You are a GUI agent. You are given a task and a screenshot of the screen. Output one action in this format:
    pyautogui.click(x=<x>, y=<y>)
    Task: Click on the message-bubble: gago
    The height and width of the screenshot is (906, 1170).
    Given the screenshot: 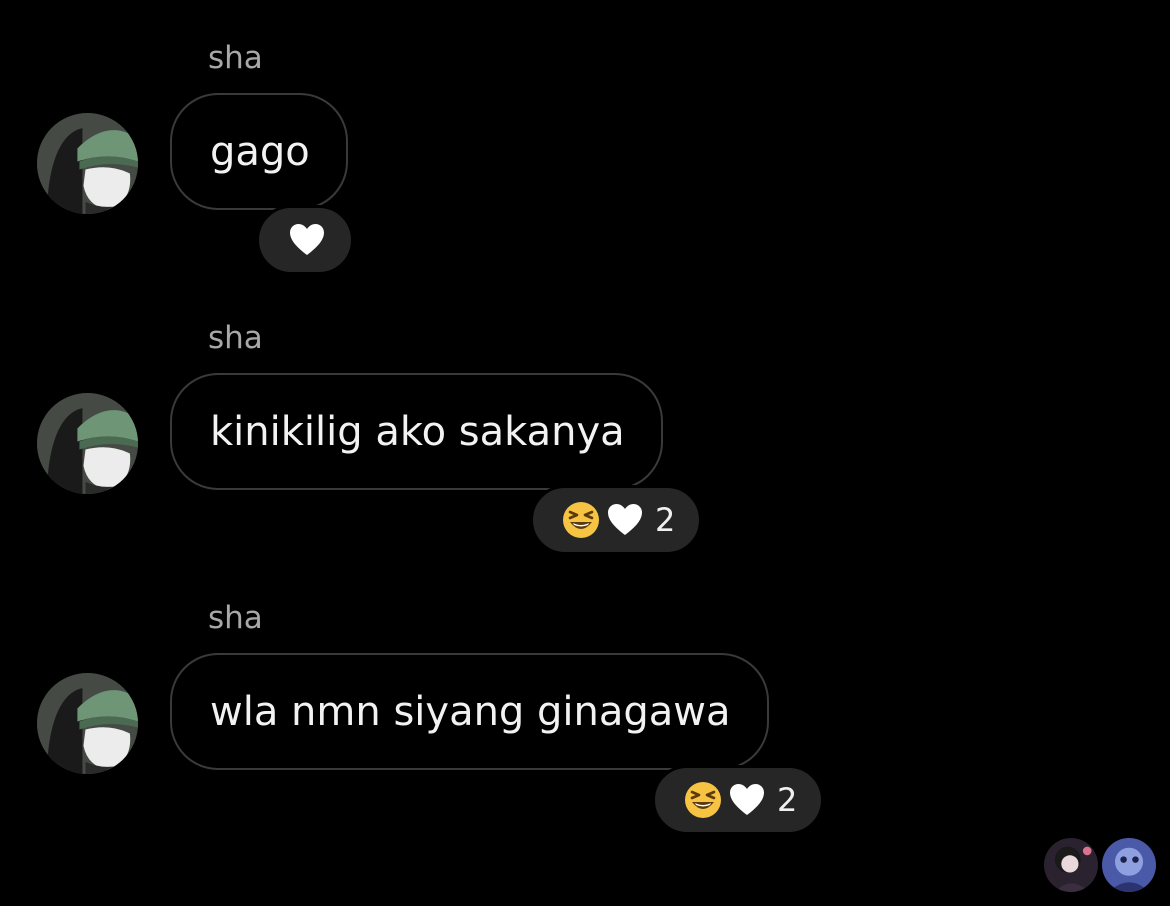 What is the action you would take?
    pyautogui.click(x=259, y=151)
    